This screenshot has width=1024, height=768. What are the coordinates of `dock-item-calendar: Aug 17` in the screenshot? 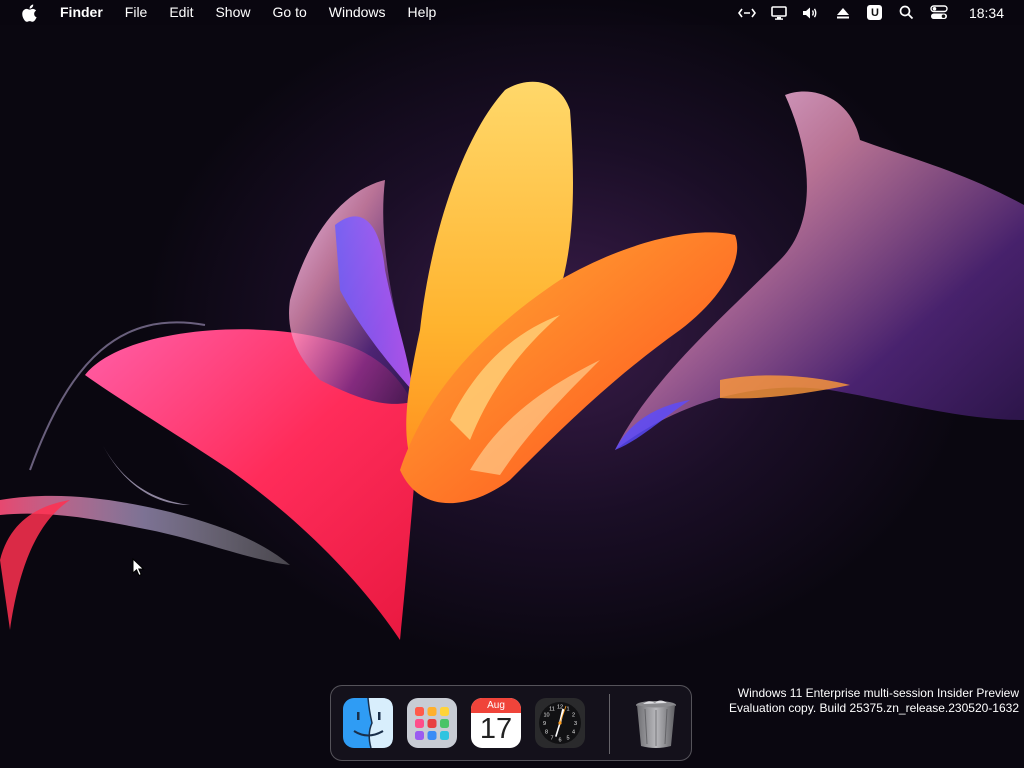 It's located at (496, 723).